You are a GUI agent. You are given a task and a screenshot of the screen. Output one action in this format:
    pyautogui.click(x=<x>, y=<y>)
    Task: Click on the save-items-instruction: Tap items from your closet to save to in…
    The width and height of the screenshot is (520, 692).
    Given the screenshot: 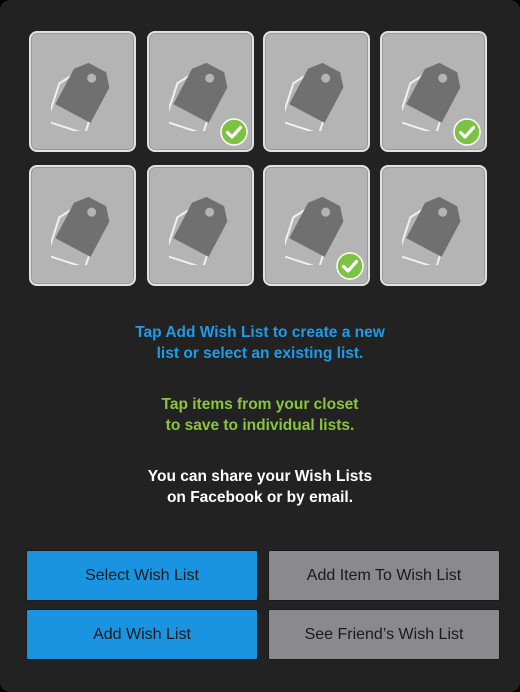 What is the action you would take?
    pyautogui.click(x=260, y=415)
    